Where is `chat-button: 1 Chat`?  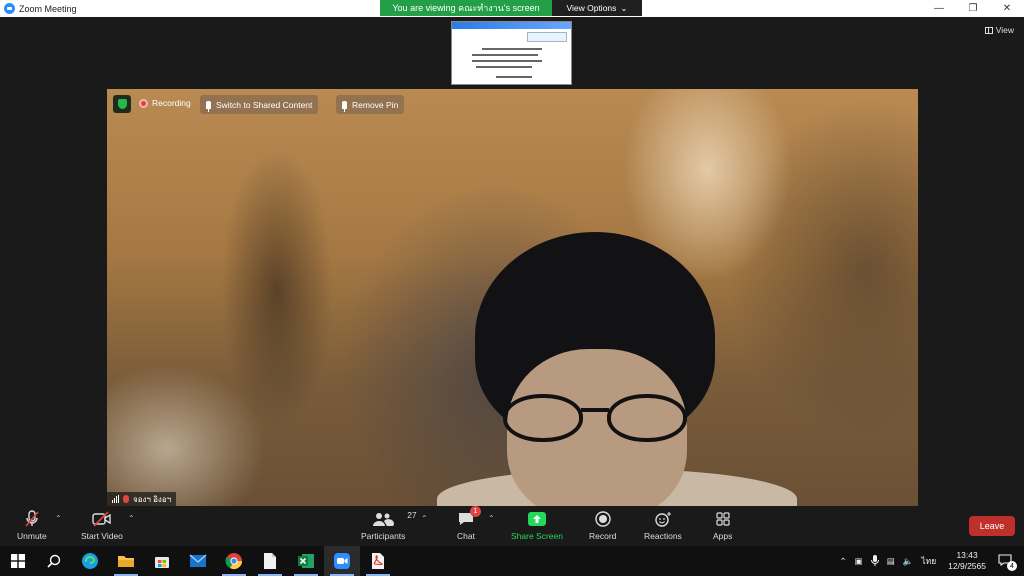
chat-button: 1 Chat is located at coordinates (469, 523).